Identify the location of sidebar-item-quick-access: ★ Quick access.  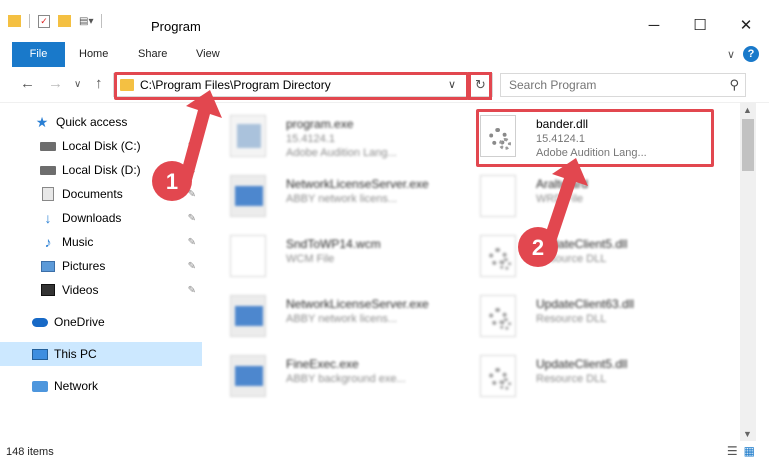
(101, 122).